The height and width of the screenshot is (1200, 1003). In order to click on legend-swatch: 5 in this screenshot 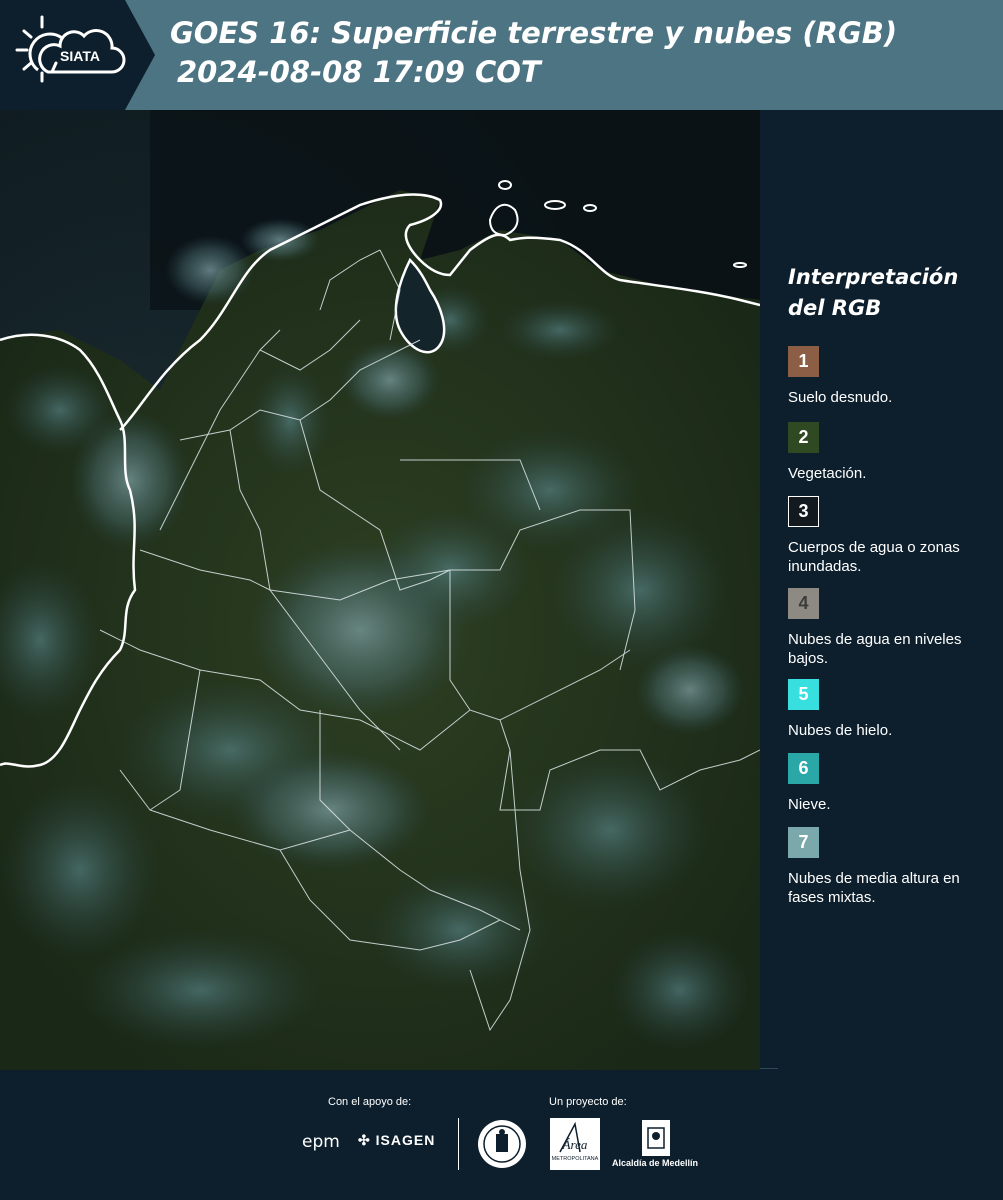, I will do `click(803, 694)`.